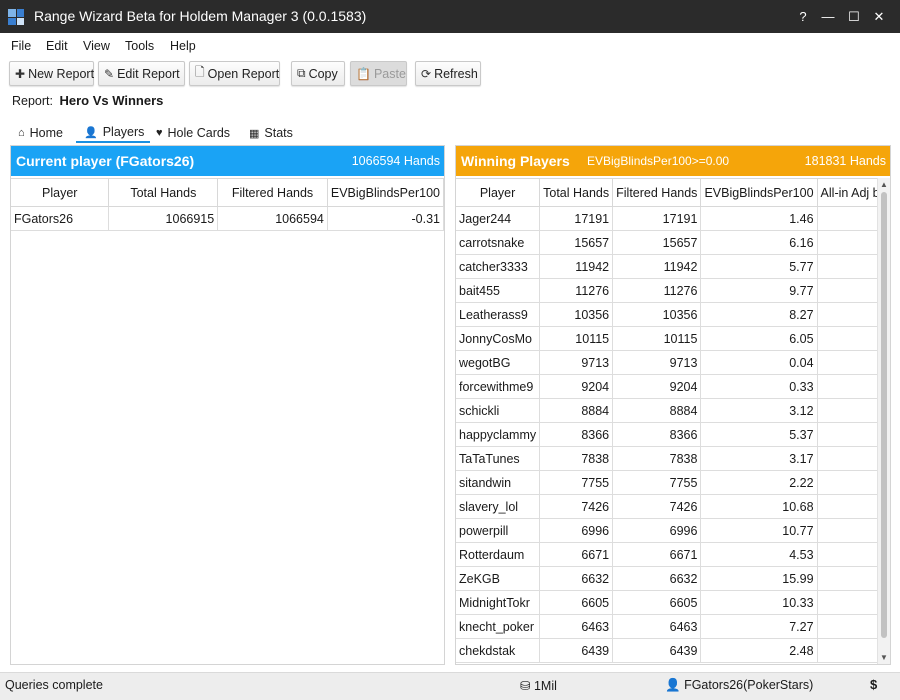 The image size is (900, 700). What do you see at coordinates (673, 650) in the screenshot?
I see `table-row: chekdstak643964392.482.48` at bounding box center [673, 650].